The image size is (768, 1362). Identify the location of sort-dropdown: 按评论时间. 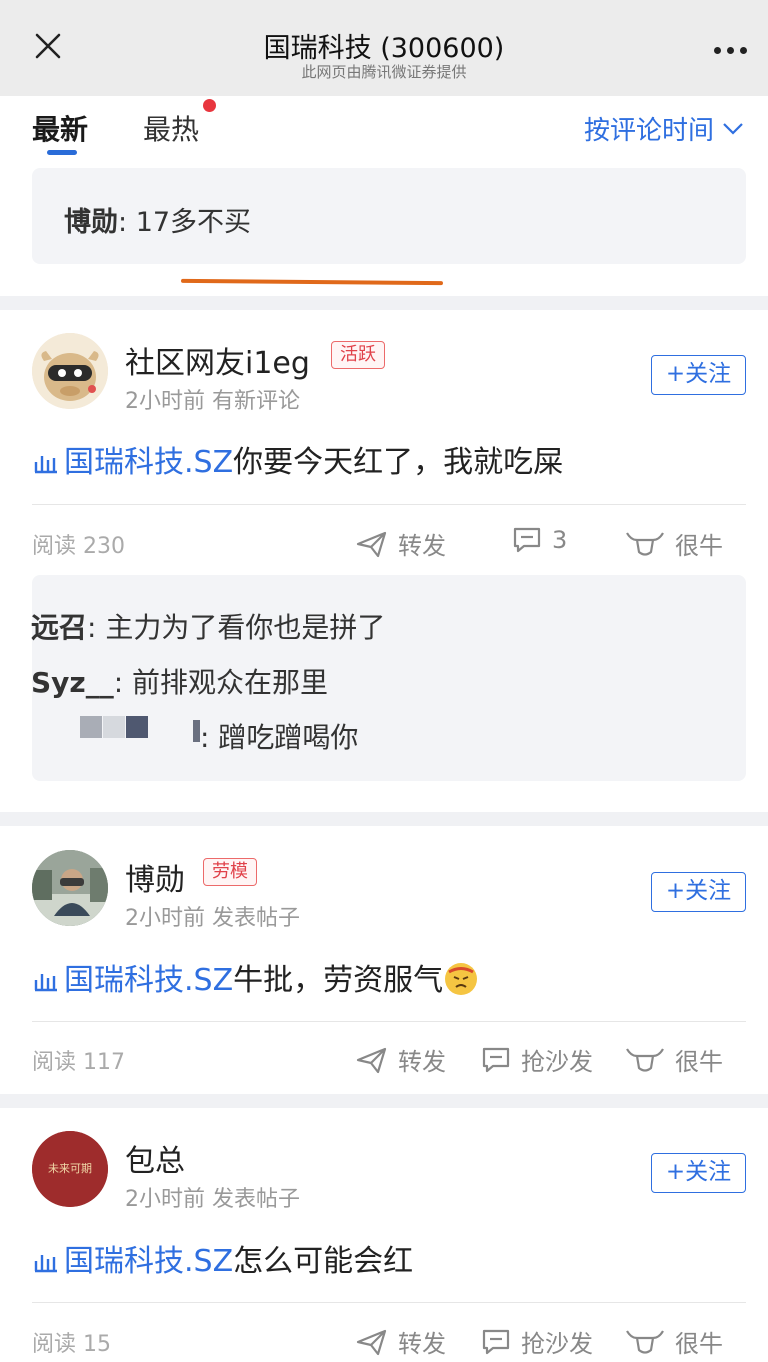
(664, 128).